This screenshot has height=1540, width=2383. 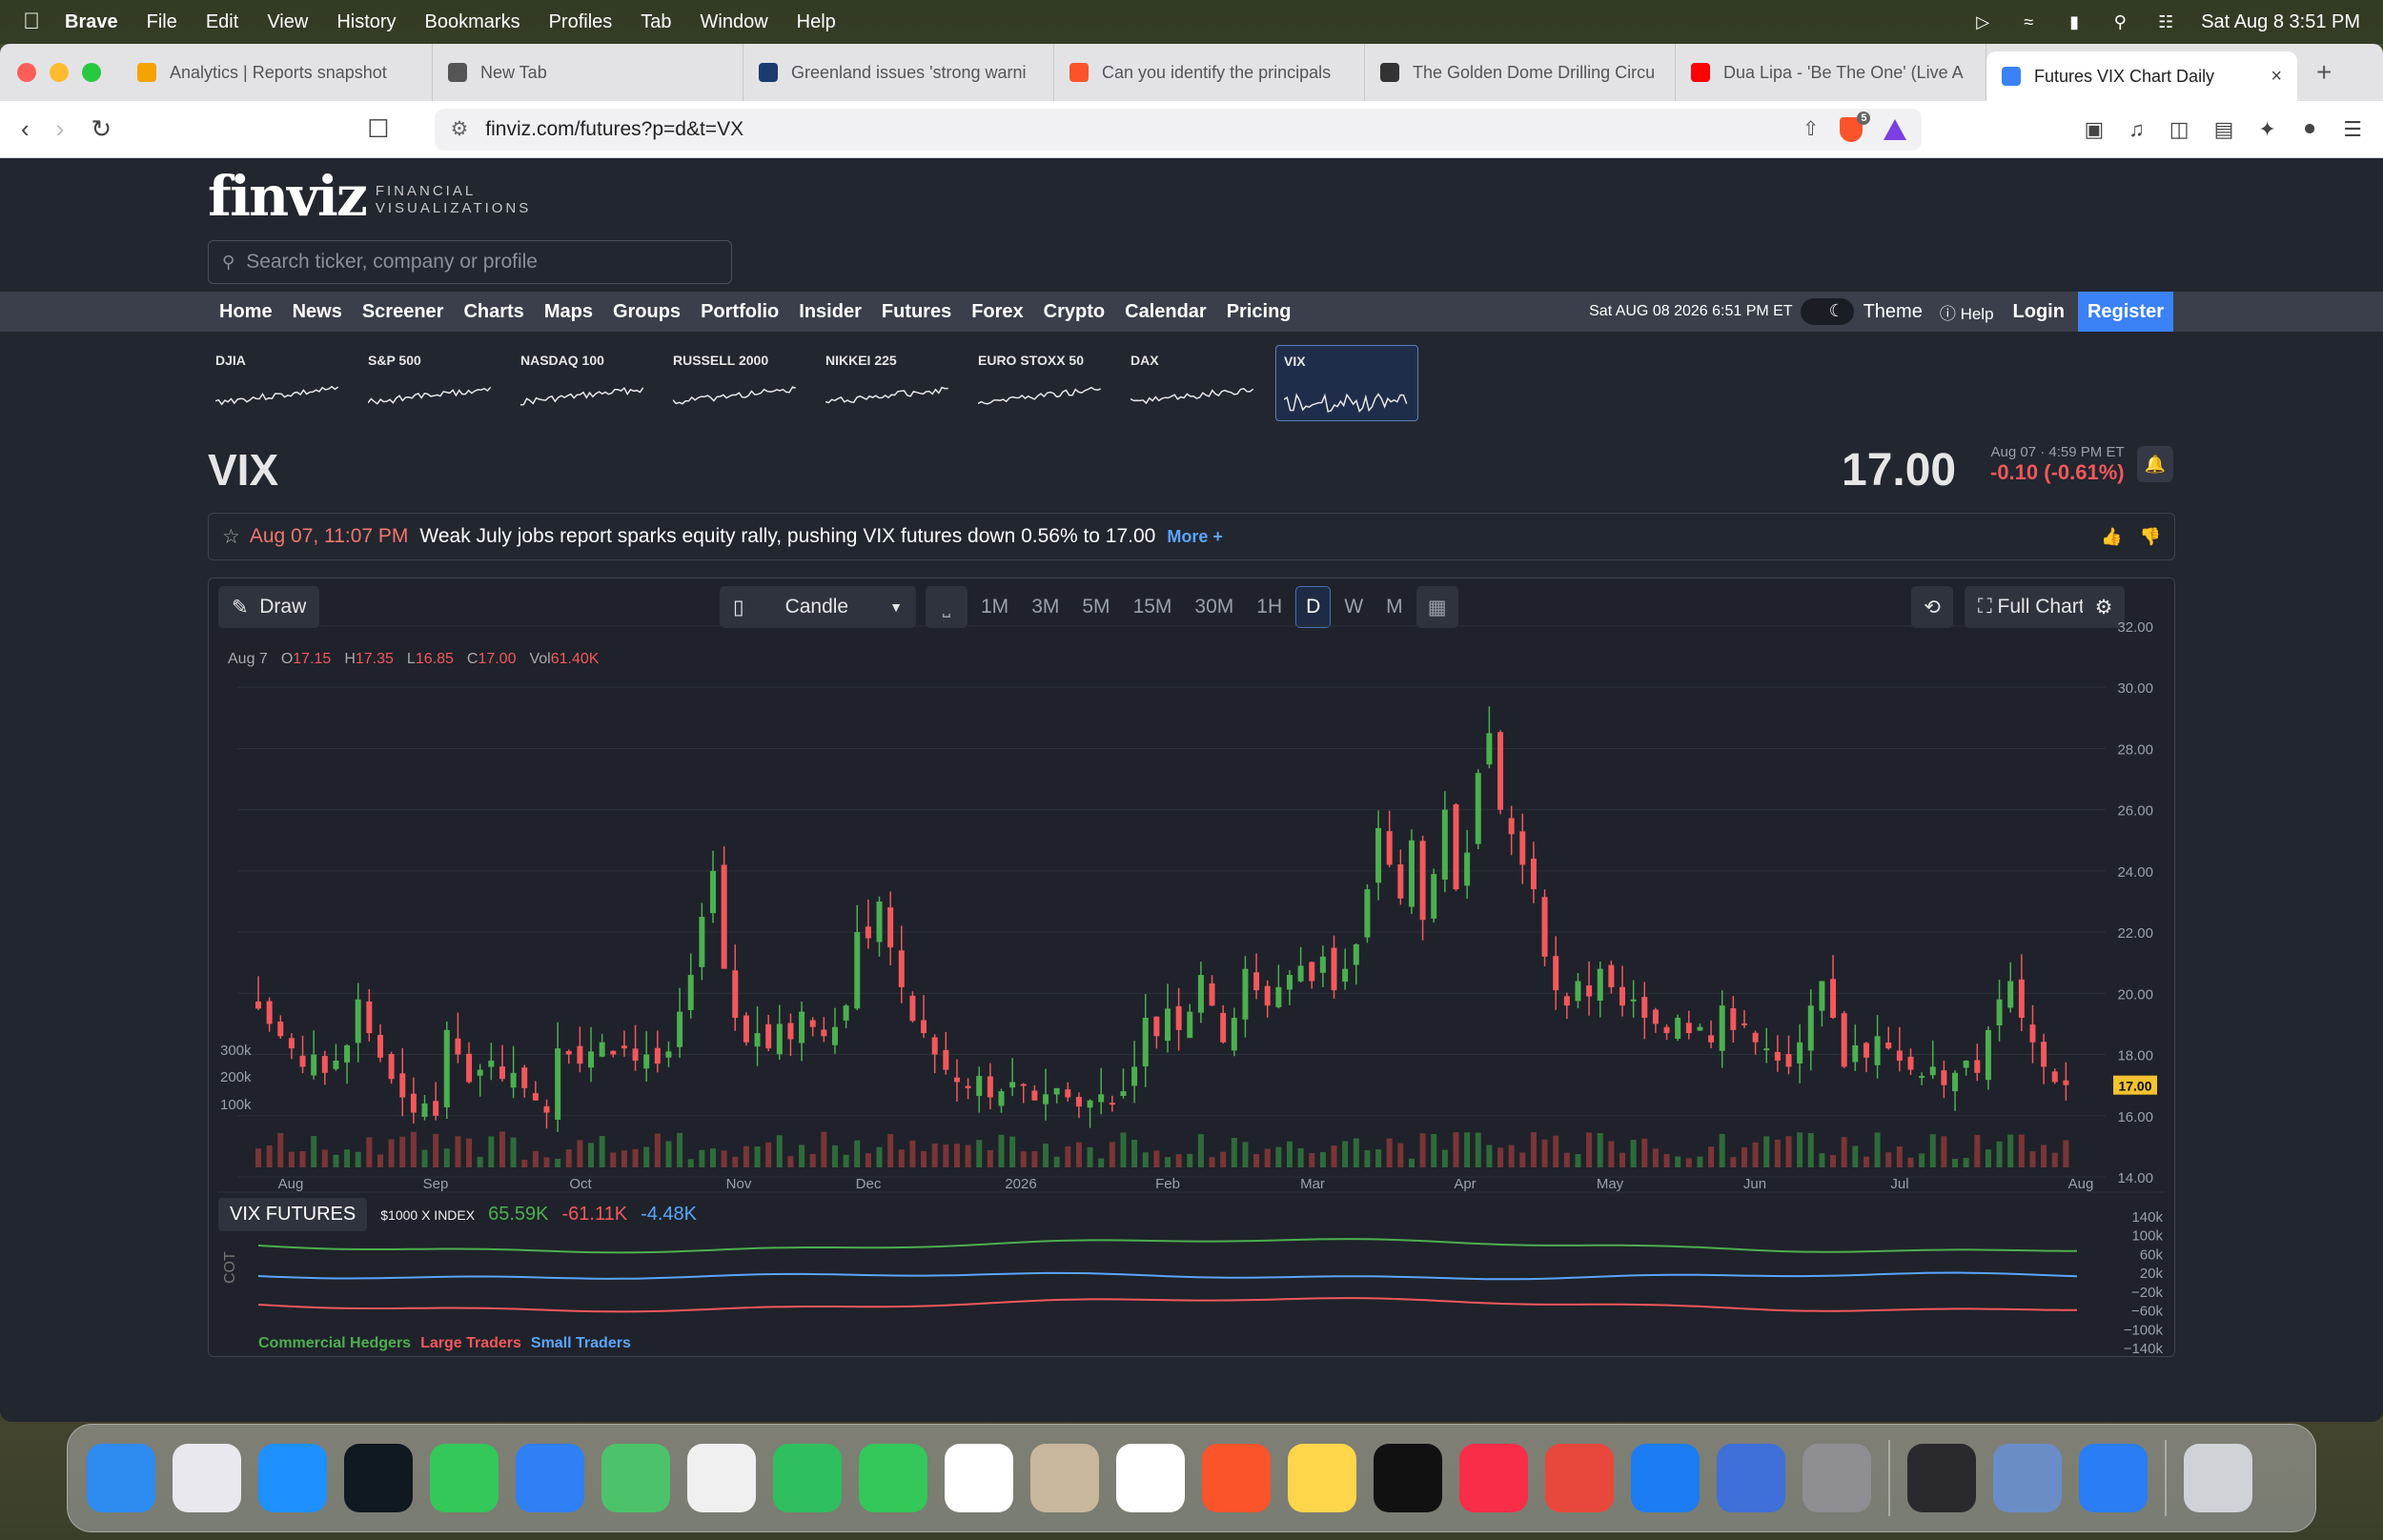 I want to click on mini-chart-vix: VIX, so click(x=1346, y=383).